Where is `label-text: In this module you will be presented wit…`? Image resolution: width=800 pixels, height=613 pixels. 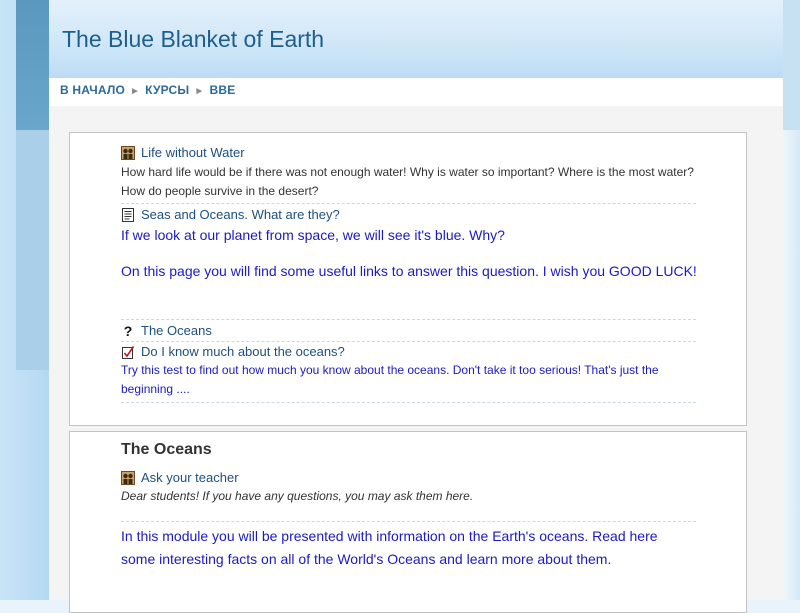 label-text: In this module you will be presented wit… is located at coordinates (389, 547).